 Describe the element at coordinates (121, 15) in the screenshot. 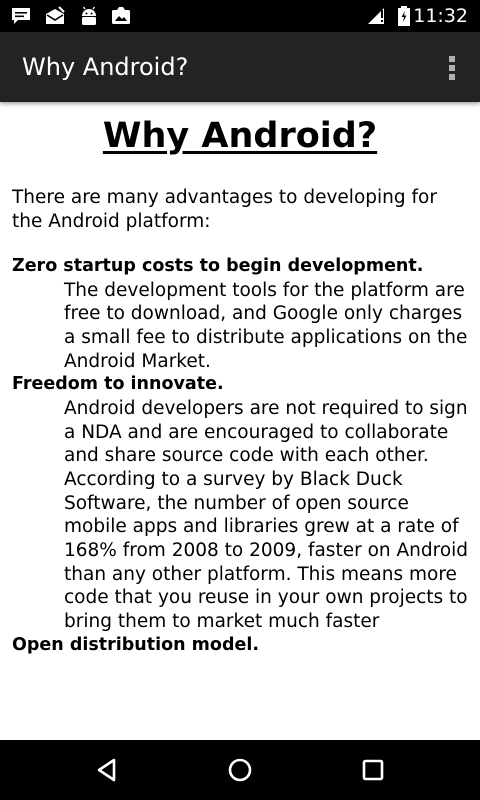

I see `photo-notification-icon` at that location.